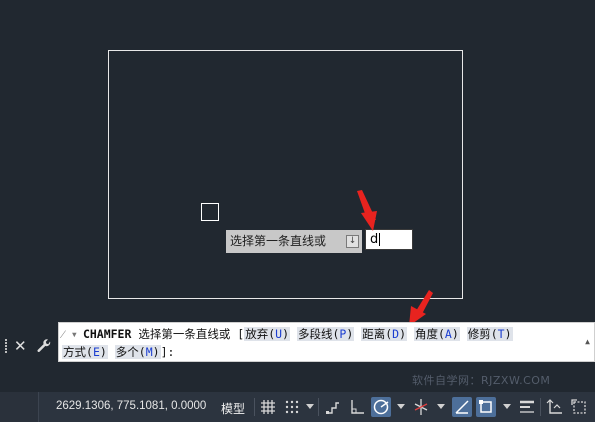 Image resolution: width=595 pixels, height=422 pixels. What do you see at coordinates (137, 352) in the screenshot?
I see `option-multiple: 多个(M)` at bounding box center [137, 352].